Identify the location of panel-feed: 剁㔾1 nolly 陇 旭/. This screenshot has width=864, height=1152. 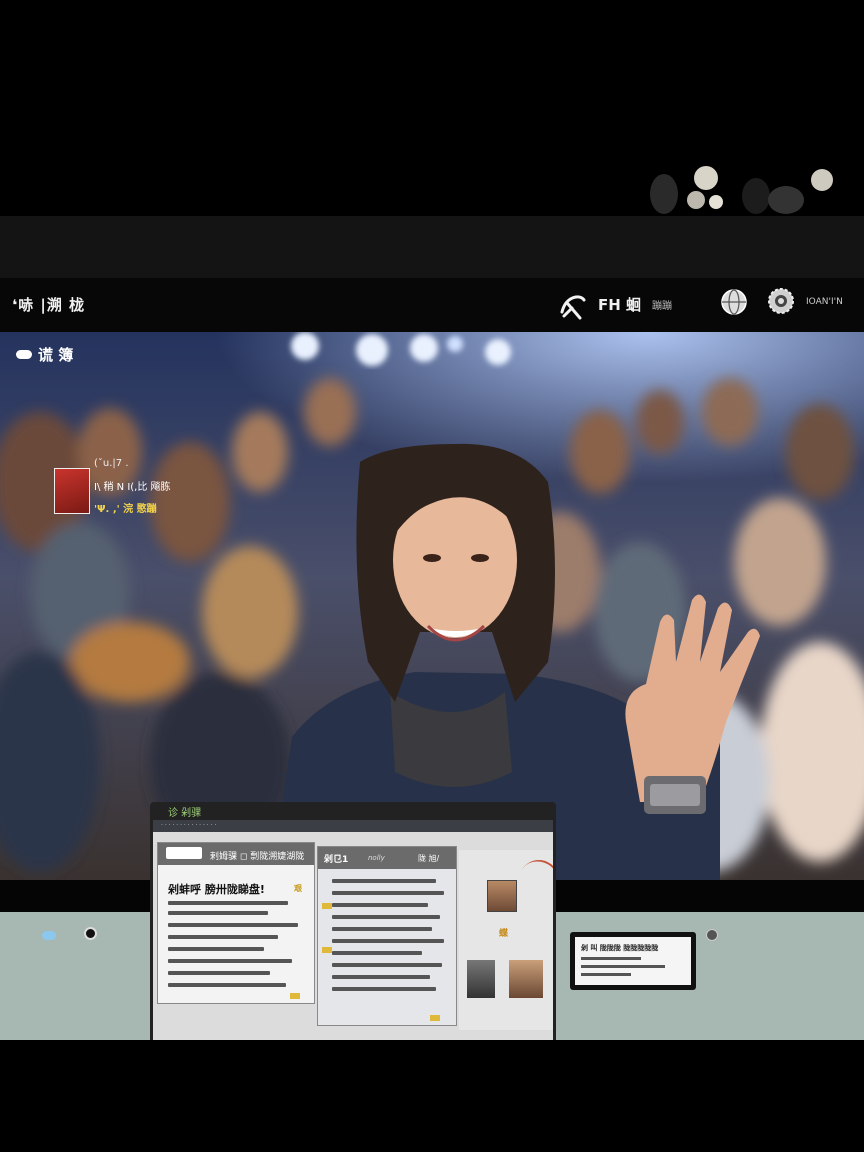
(387, 936).